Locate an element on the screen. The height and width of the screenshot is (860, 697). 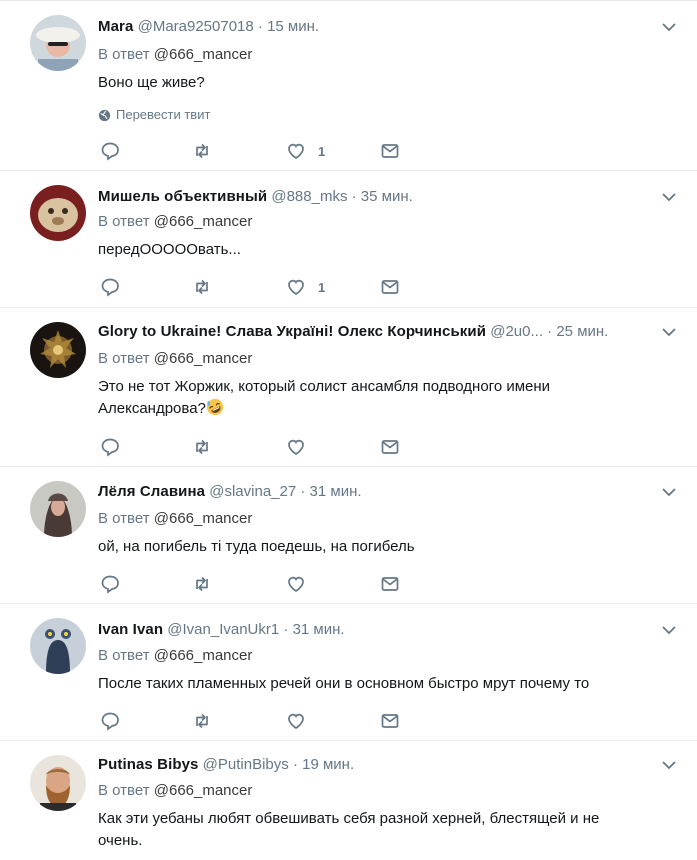
tweet-header: Ivan Ivan @Ivan_IvanUkr1 · 31 мин. is located at coordinates (372, 630).